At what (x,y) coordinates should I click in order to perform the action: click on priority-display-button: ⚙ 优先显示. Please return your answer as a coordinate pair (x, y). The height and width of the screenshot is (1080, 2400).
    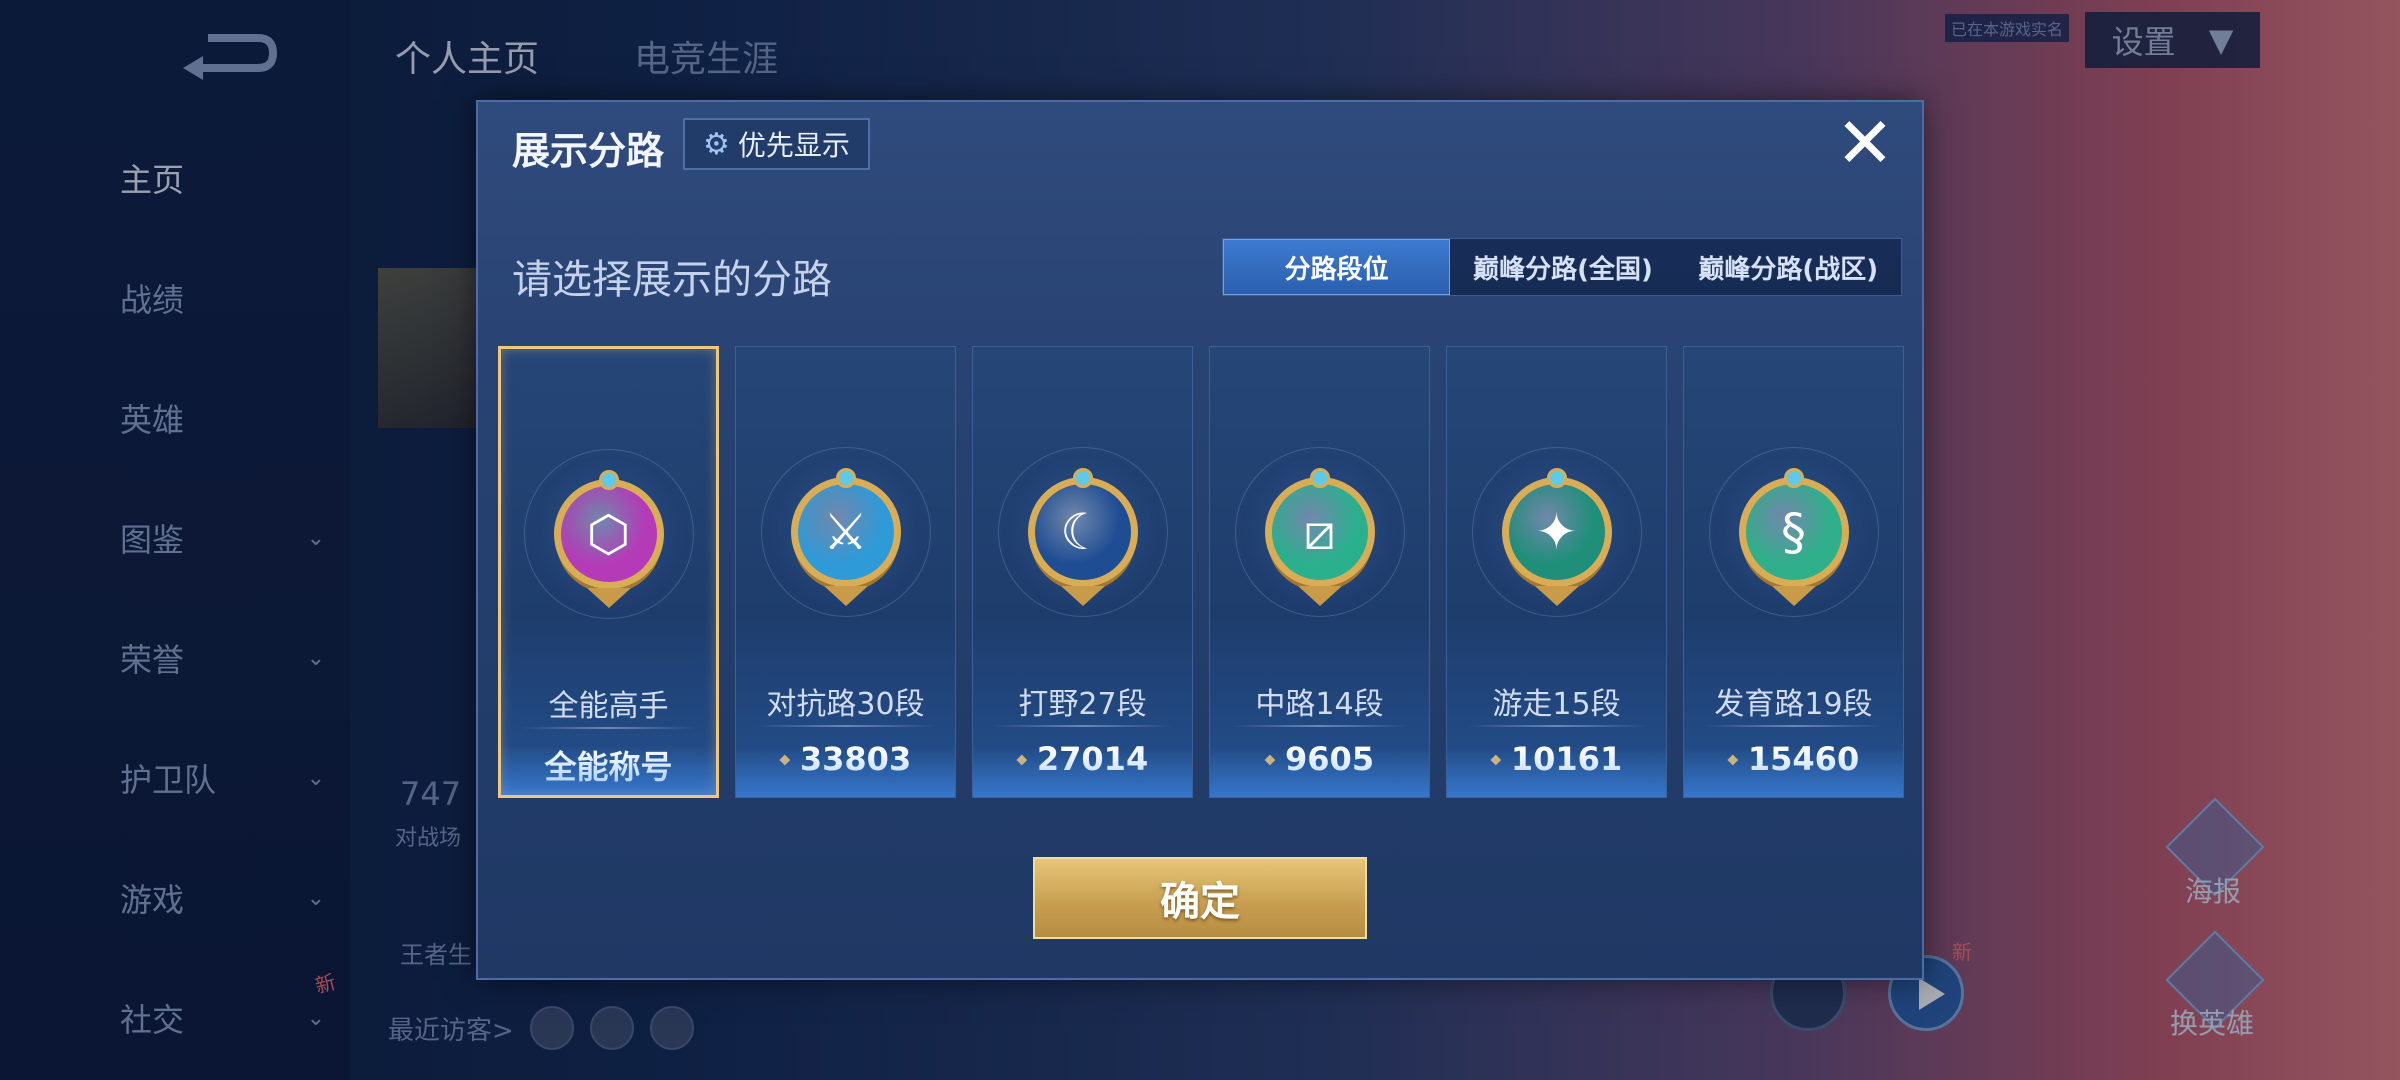
    Looking at the image, I should click on (776, 144).